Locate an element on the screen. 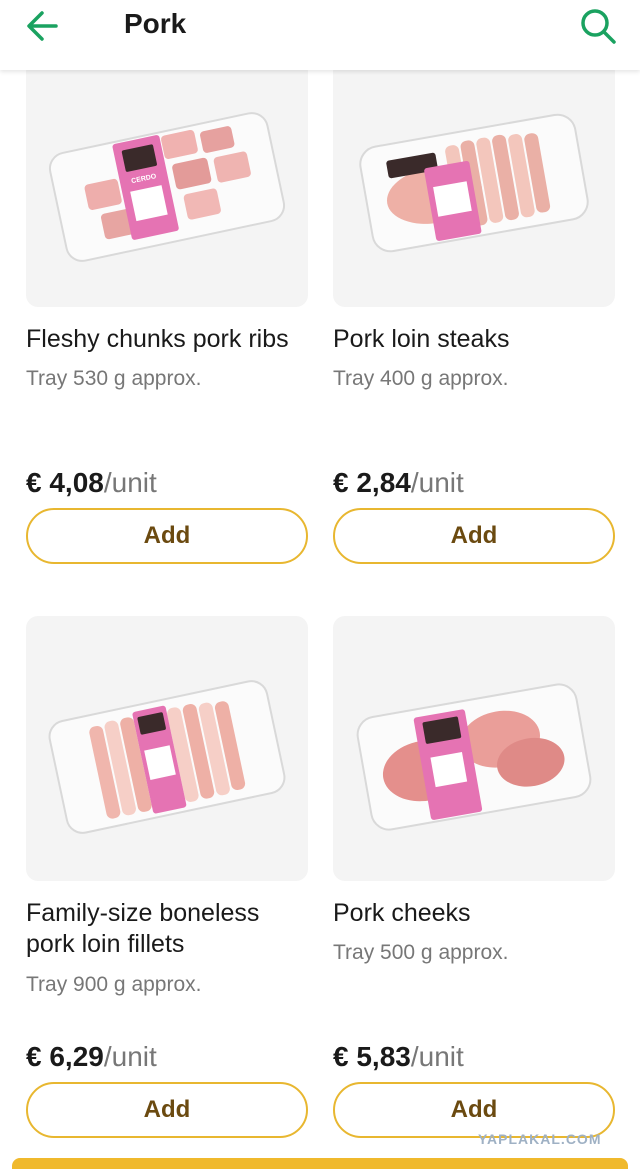 Image resolution: width=640 pixels, height=1169 pixels. app-header: Pork is located at coordinates (320, 35).